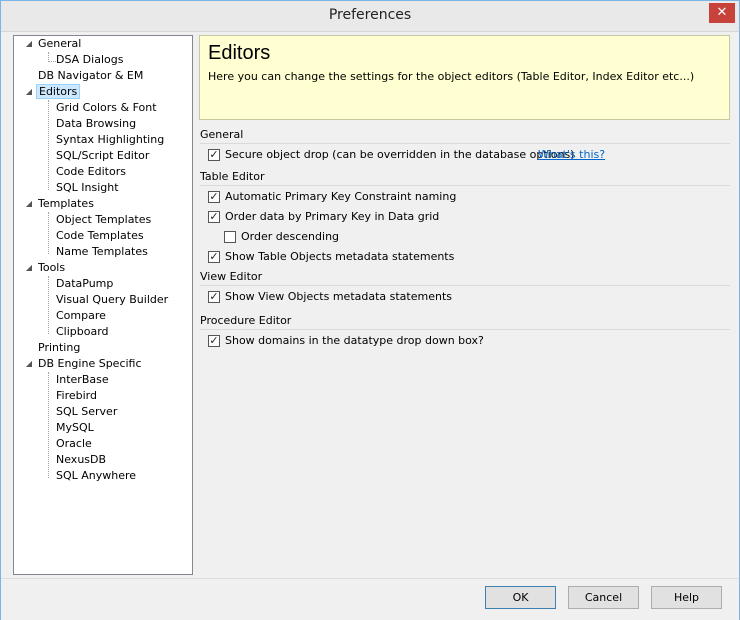 The width and height of the screenshot is (740, 620). What do you see at coordinates (87, 188) in the screenshot?
I see `tree-item-sql-insight: SQL Insight` at bounding box center [87, 188].